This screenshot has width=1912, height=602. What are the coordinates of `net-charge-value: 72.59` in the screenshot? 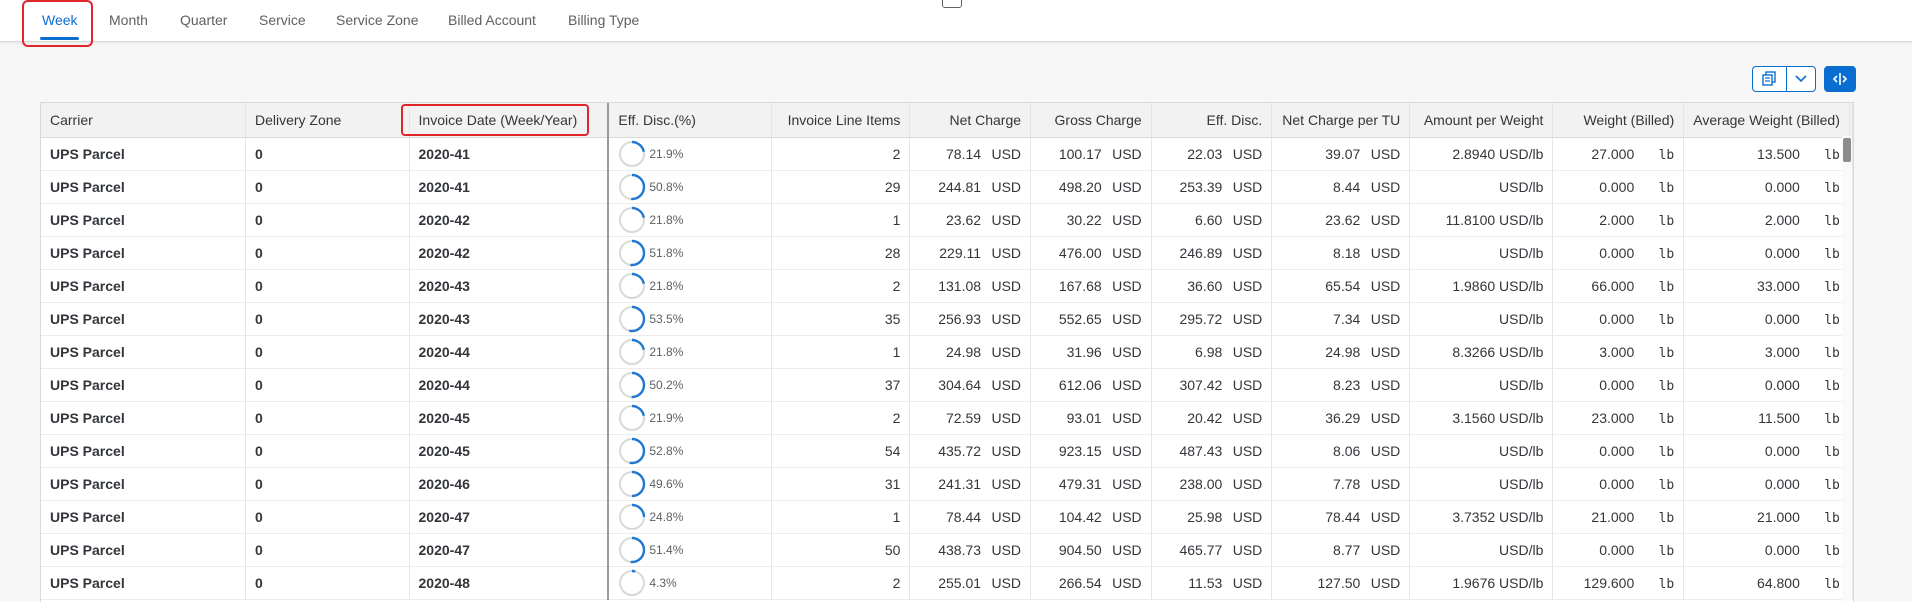 It's located at (964, 418).